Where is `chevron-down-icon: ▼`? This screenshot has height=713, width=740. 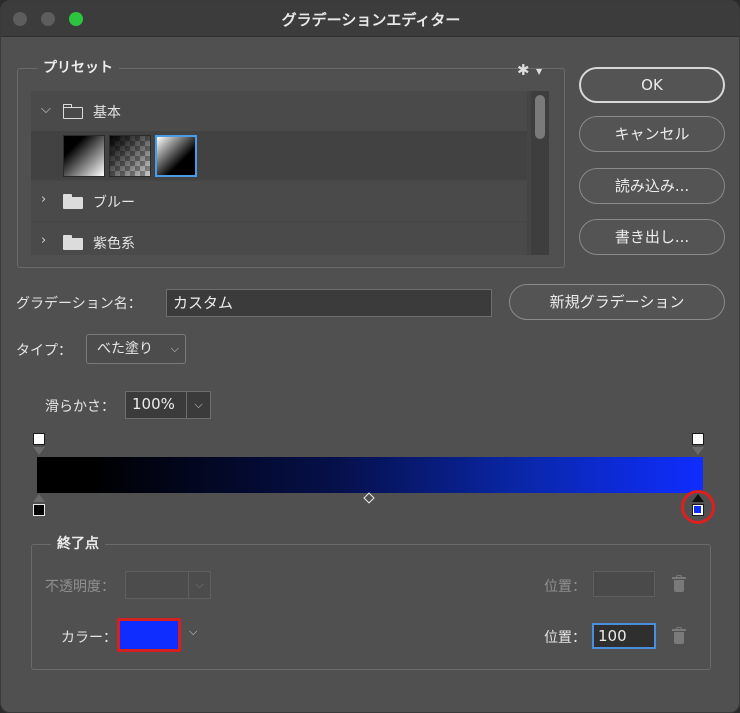
chevron-down-icon: ▼ is located at coordinates (539, 71).